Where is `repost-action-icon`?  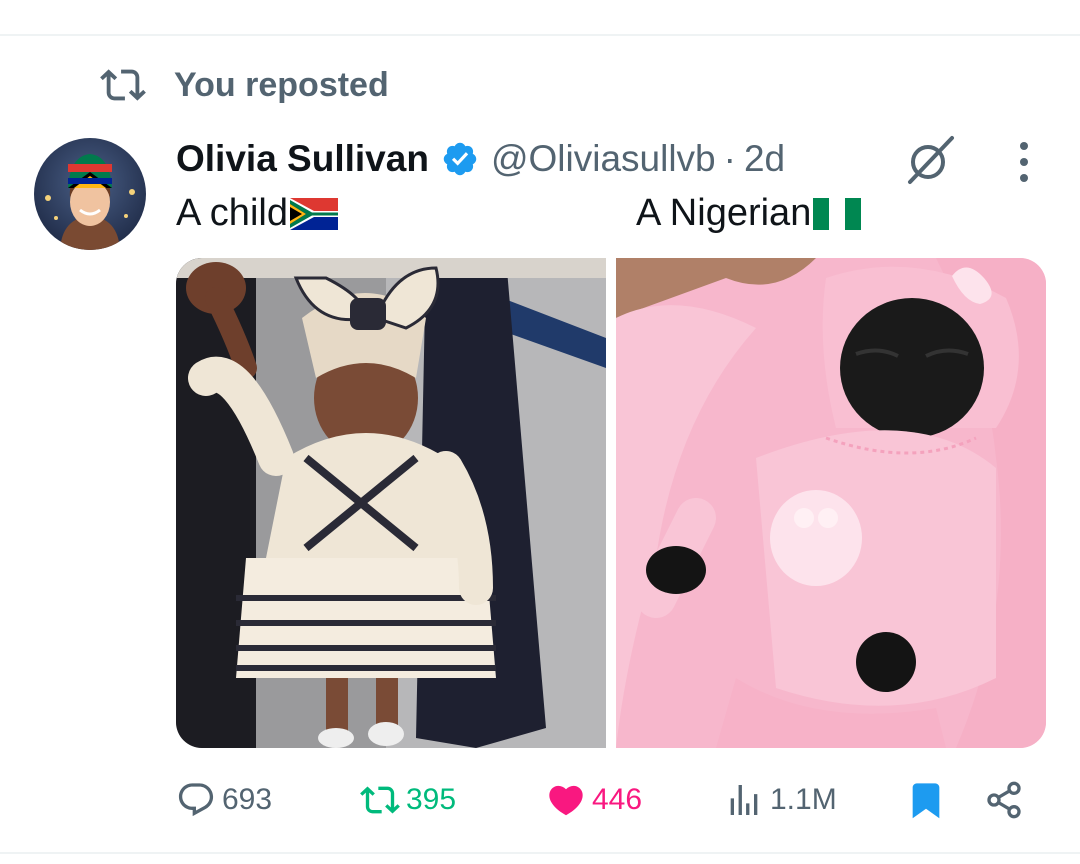 repost-action-icon is located at coordinates (380, 800).